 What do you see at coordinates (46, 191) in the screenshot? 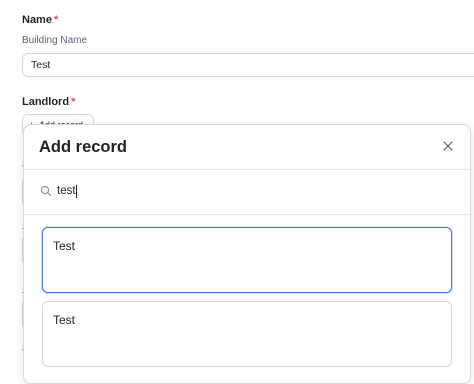
I see `search-icon` at bounding box center [46, 191].